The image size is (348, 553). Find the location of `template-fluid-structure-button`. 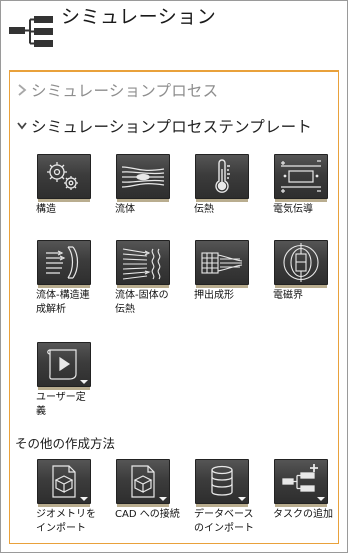

template-fluid-structure-button is located at coordinates (64, 264).